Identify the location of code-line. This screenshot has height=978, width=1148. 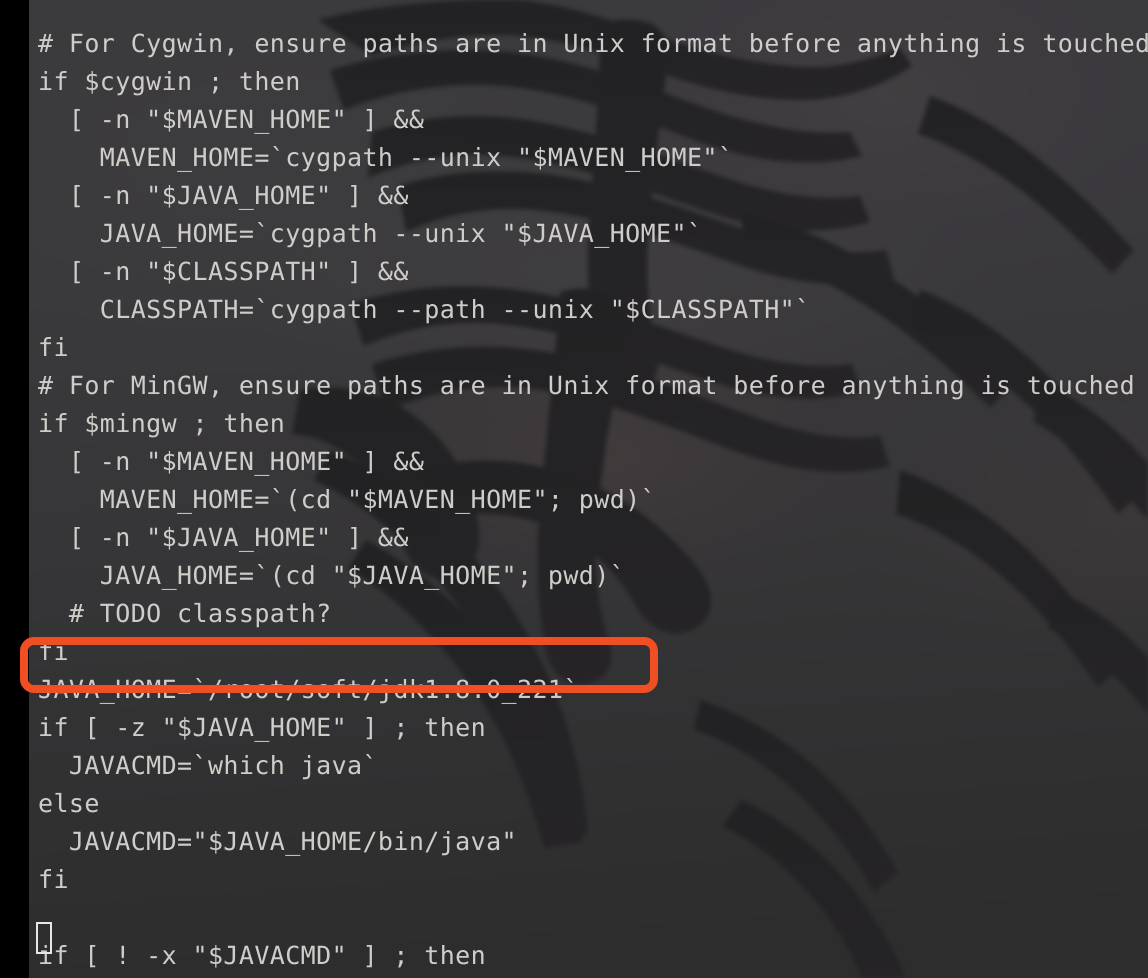
(592, 926).